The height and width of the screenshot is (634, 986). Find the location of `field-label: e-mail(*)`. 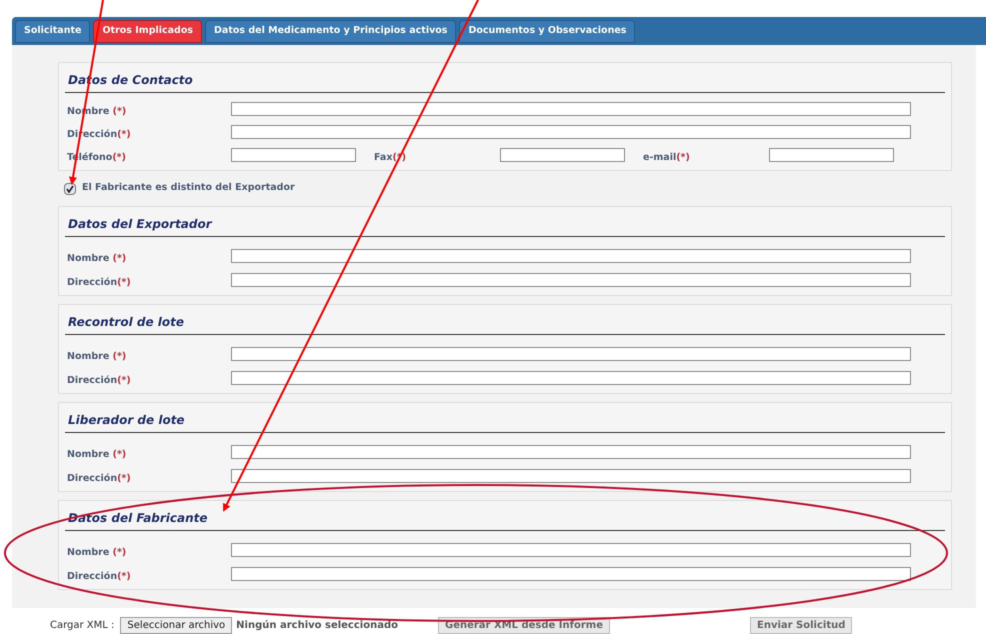

field-label: e-mail(*) is located at coordinates (666, 157).